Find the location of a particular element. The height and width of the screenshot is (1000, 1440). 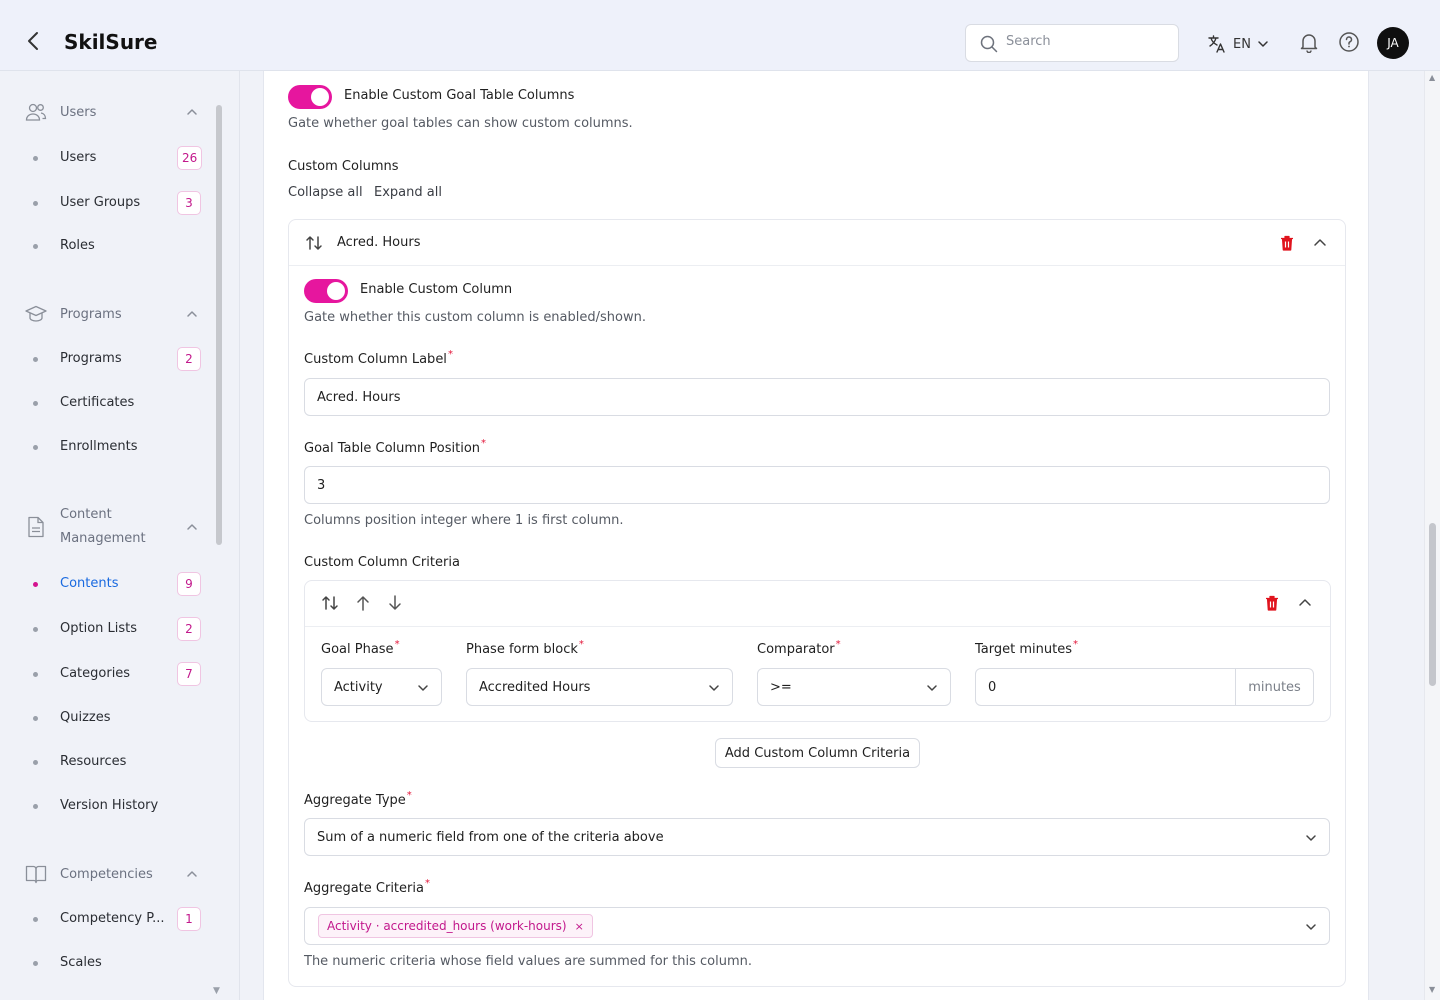

sidebar-item-label: Quizzes is located at coordinates (85, 717).